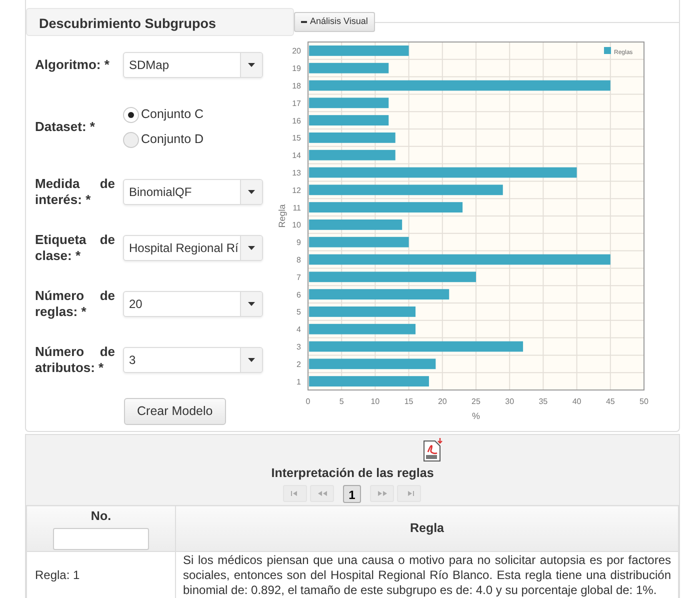 This screenshot has height=598, width=698. What do you see at coordinates (72, 65) in the screenshot?
I see `field-label: Algoritmo: *` at bounding box center [72, 65].